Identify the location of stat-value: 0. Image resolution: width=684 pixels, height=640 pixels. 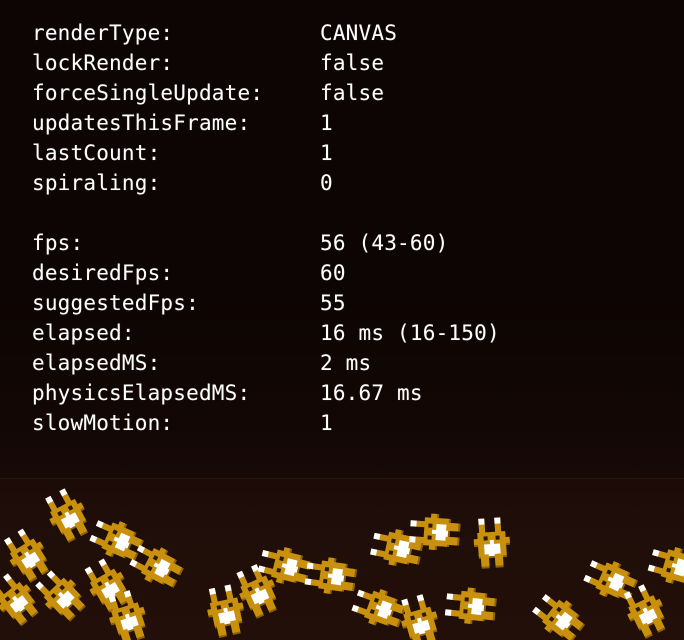
(326, 183).